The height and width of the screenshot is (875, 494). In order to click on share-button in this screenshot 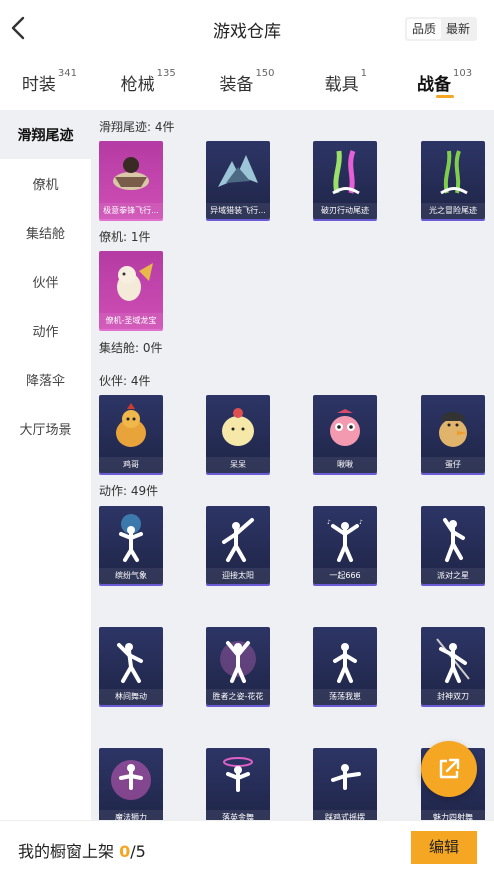, I will do `click(449, 769)`.